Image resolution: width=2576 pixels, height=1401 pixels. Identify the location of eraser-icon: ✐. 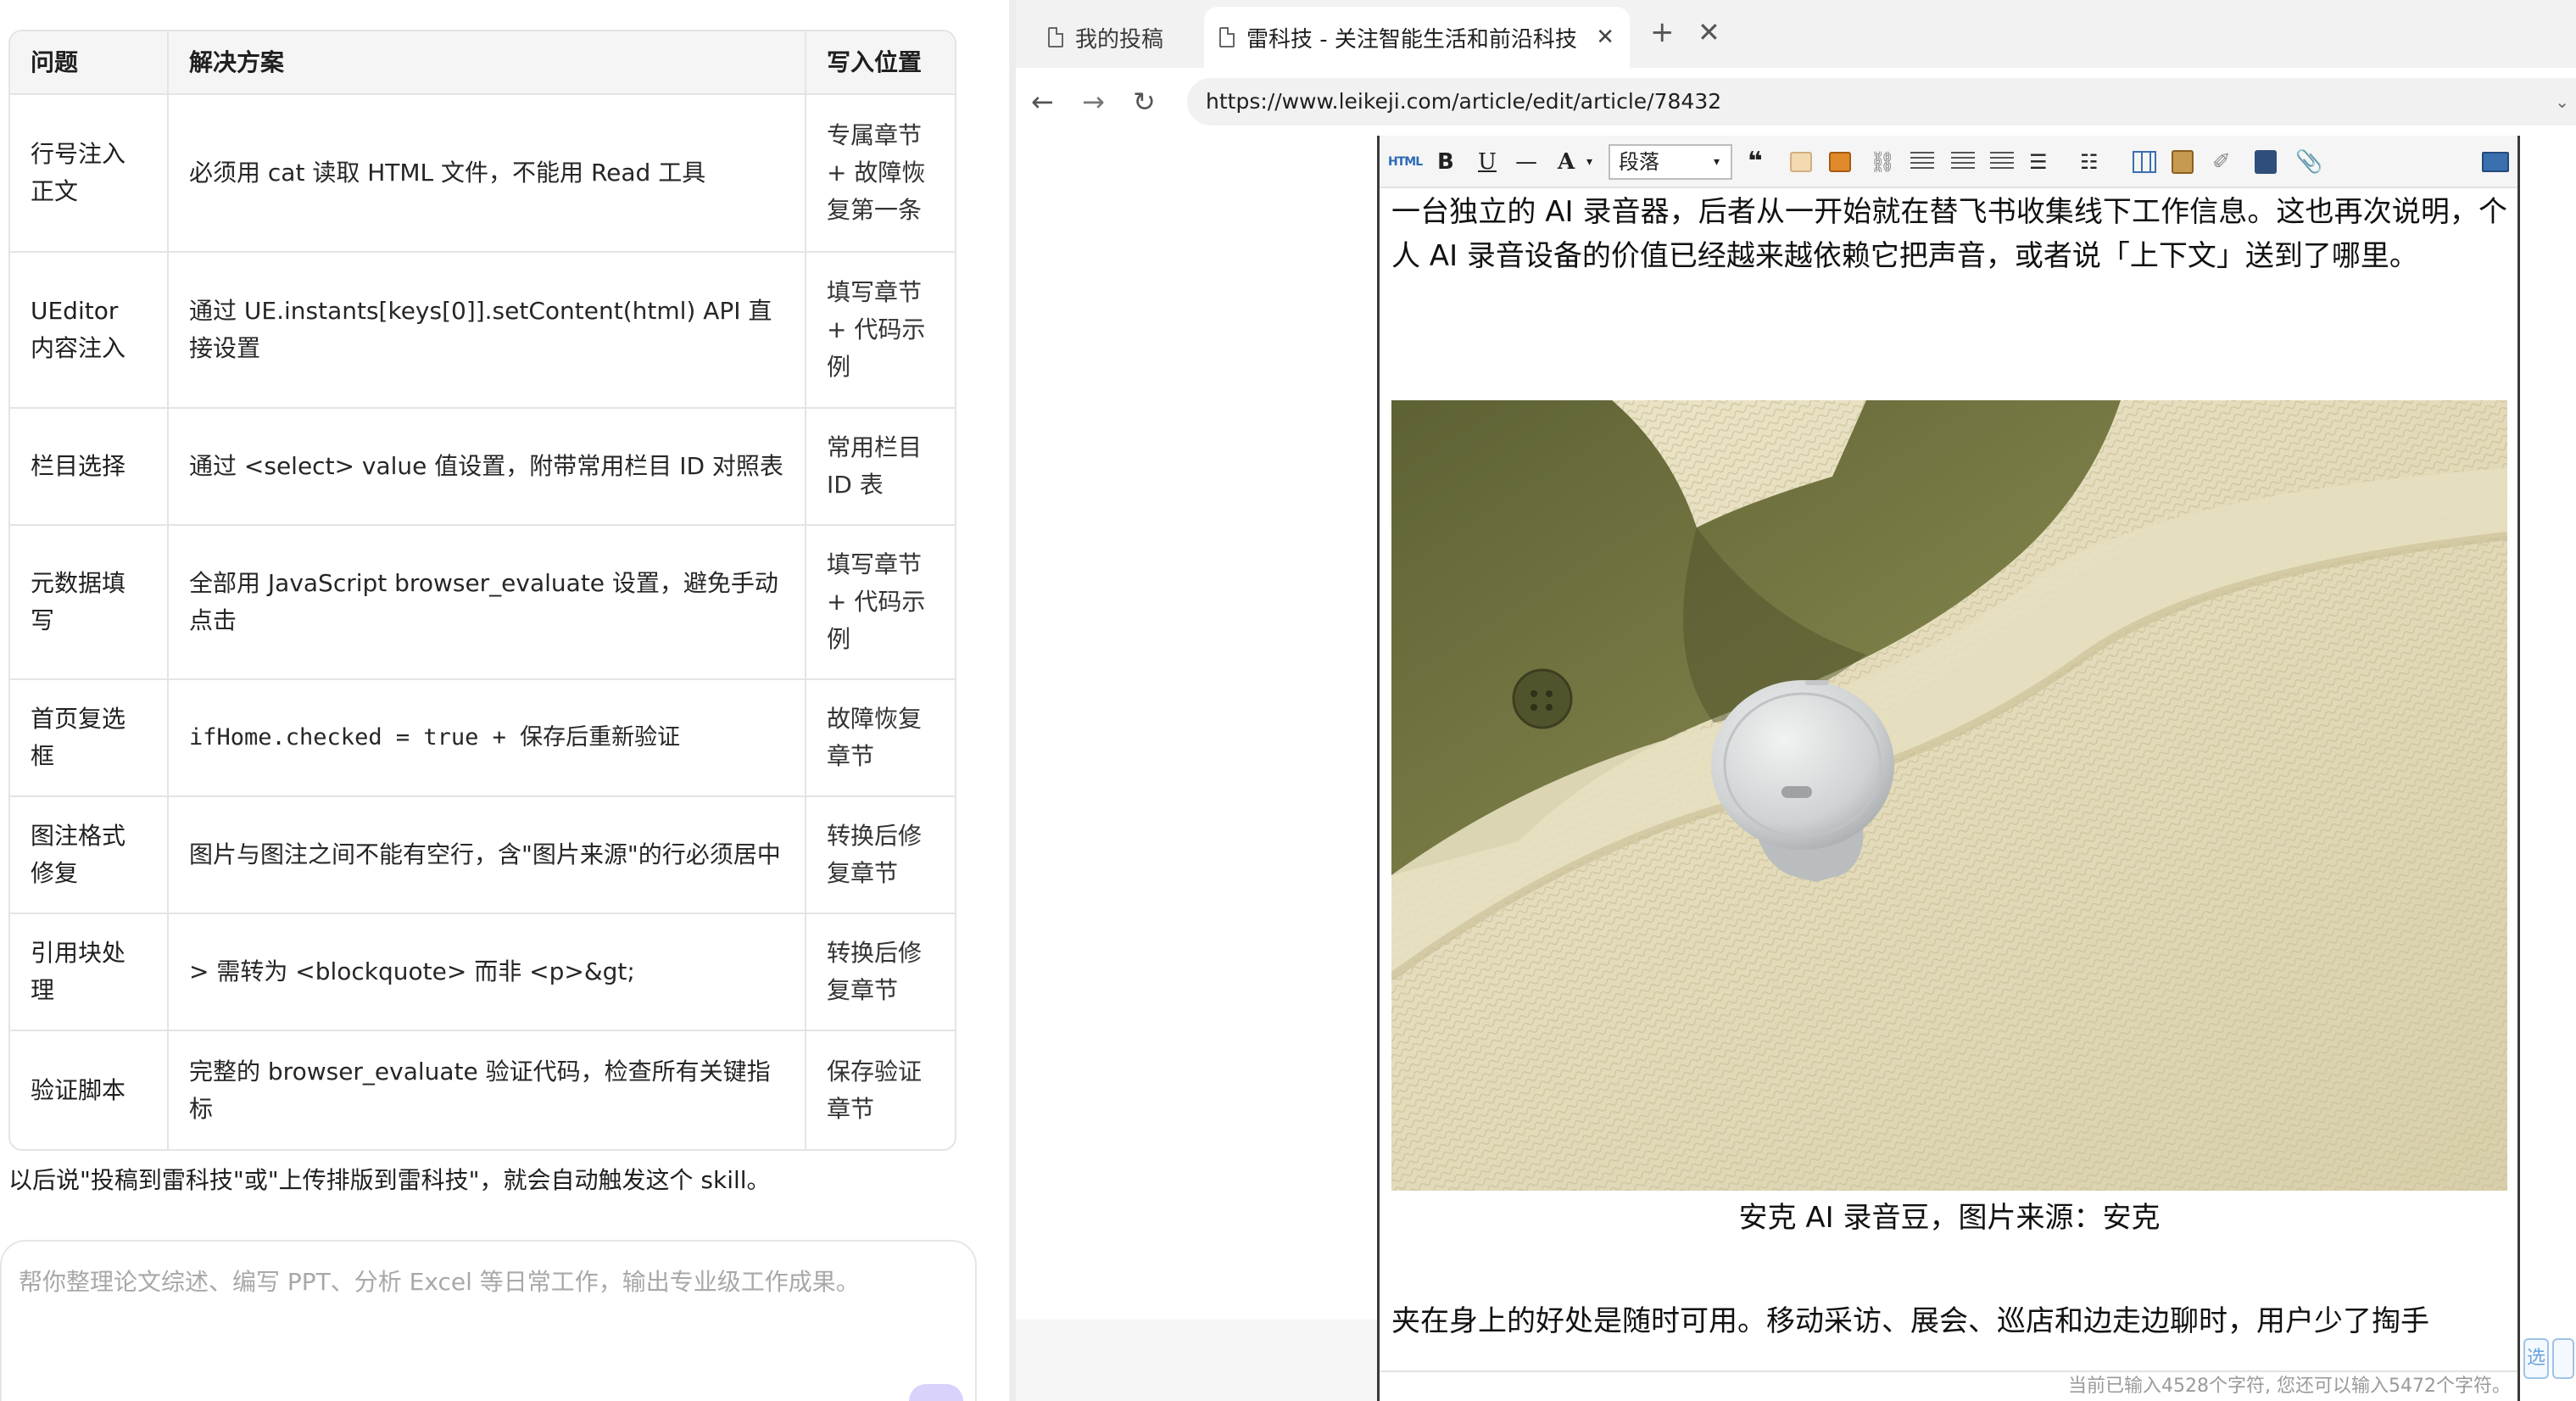
(2221, 162).